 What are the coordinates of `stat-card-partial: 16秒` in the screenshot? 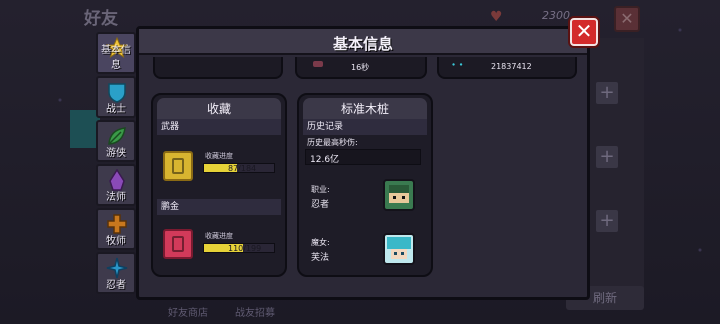 It's located at (361, 68).